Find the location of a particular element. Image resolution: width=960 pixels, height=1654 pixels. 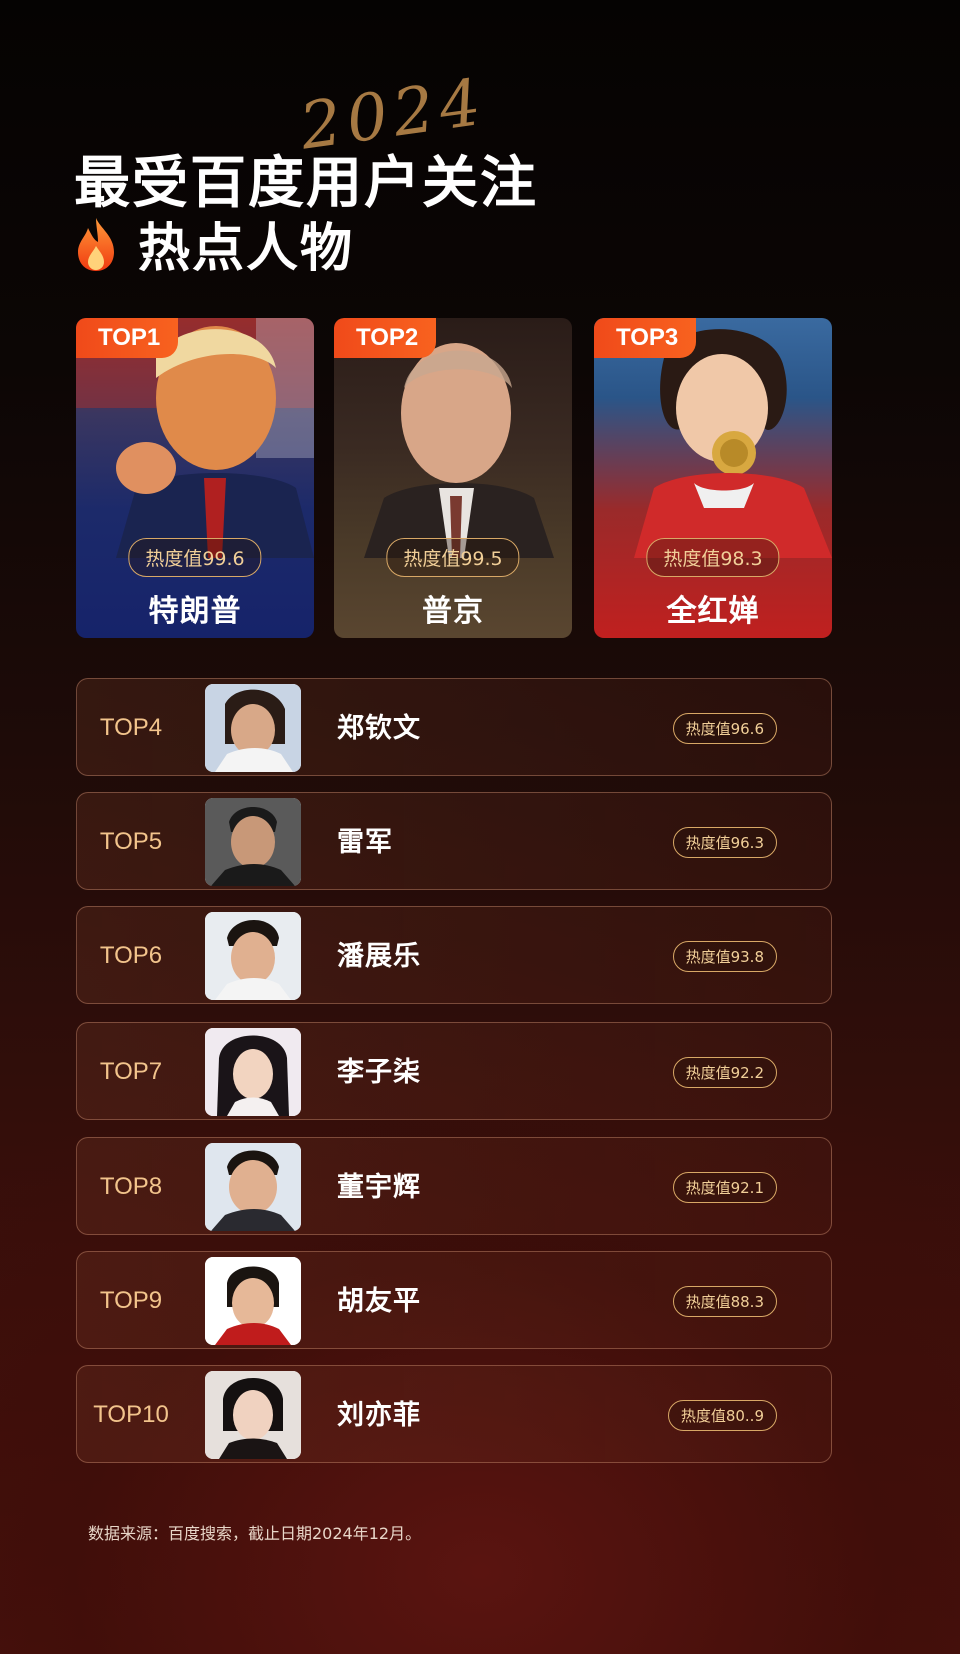

person-name: 全红婵 is located at coordinates (713, 611).